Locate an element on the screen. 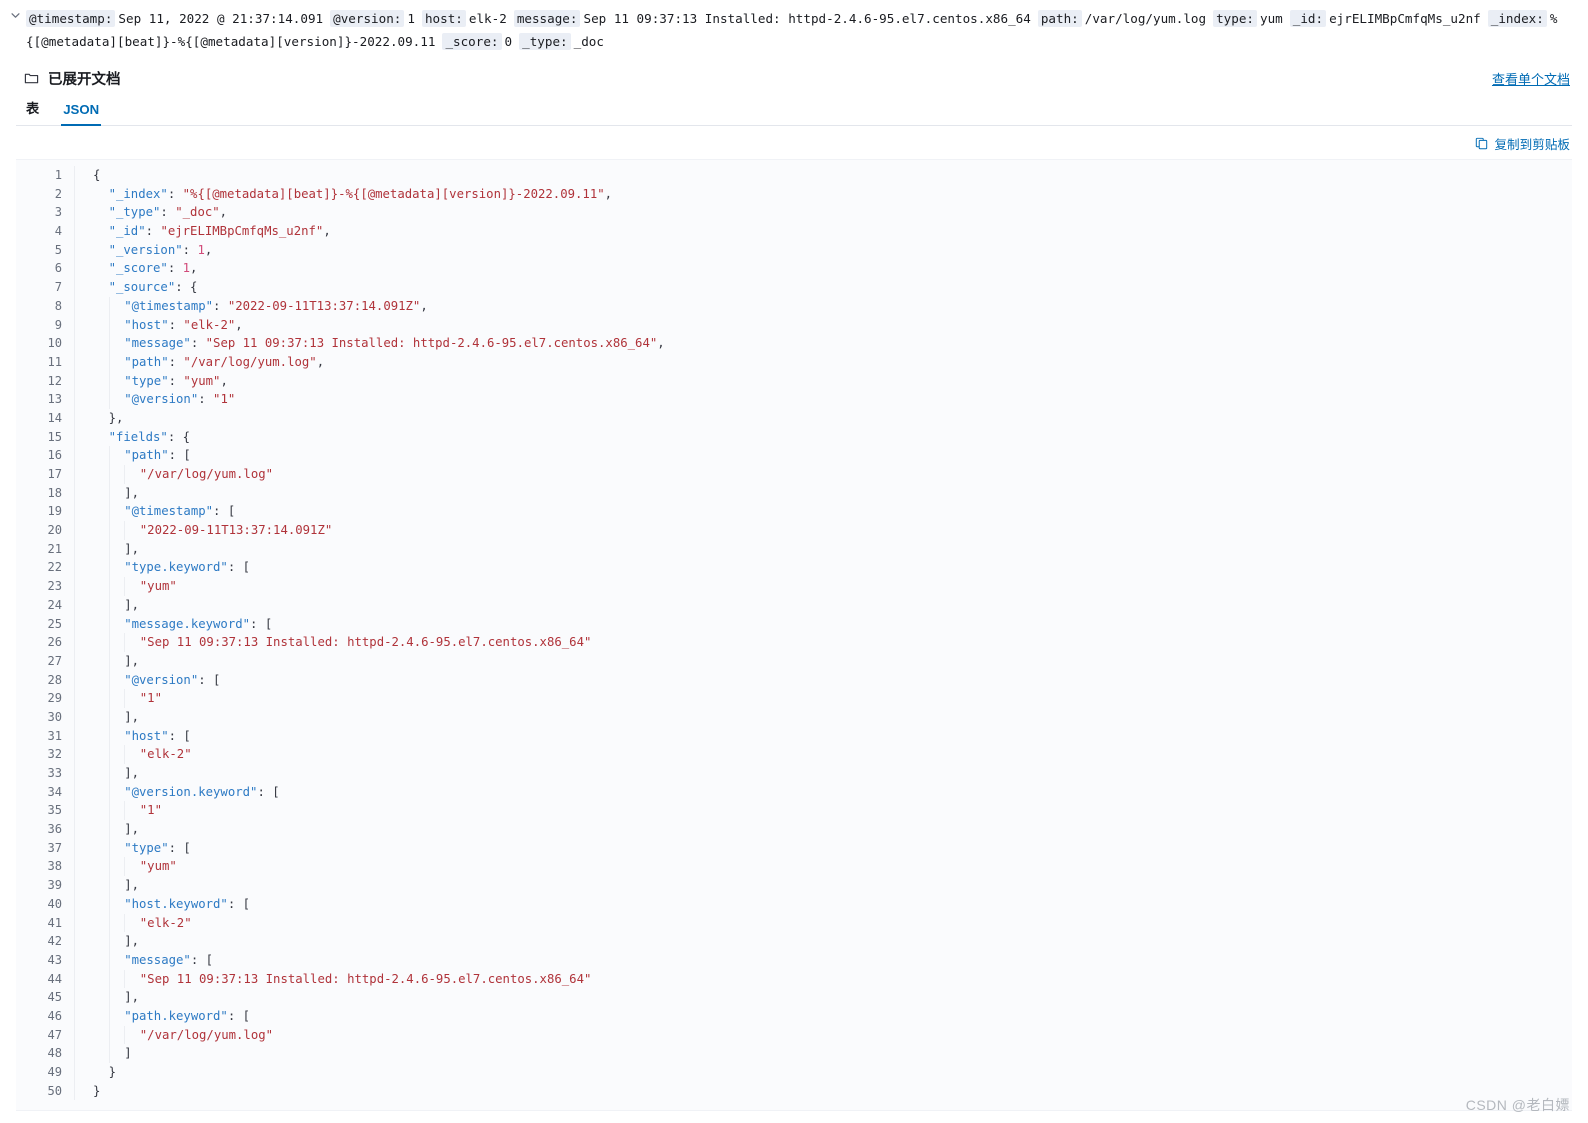 This screenshot has height=1123, width=1588. summary-field-name: _id: is located at coordinates (1308, 18).